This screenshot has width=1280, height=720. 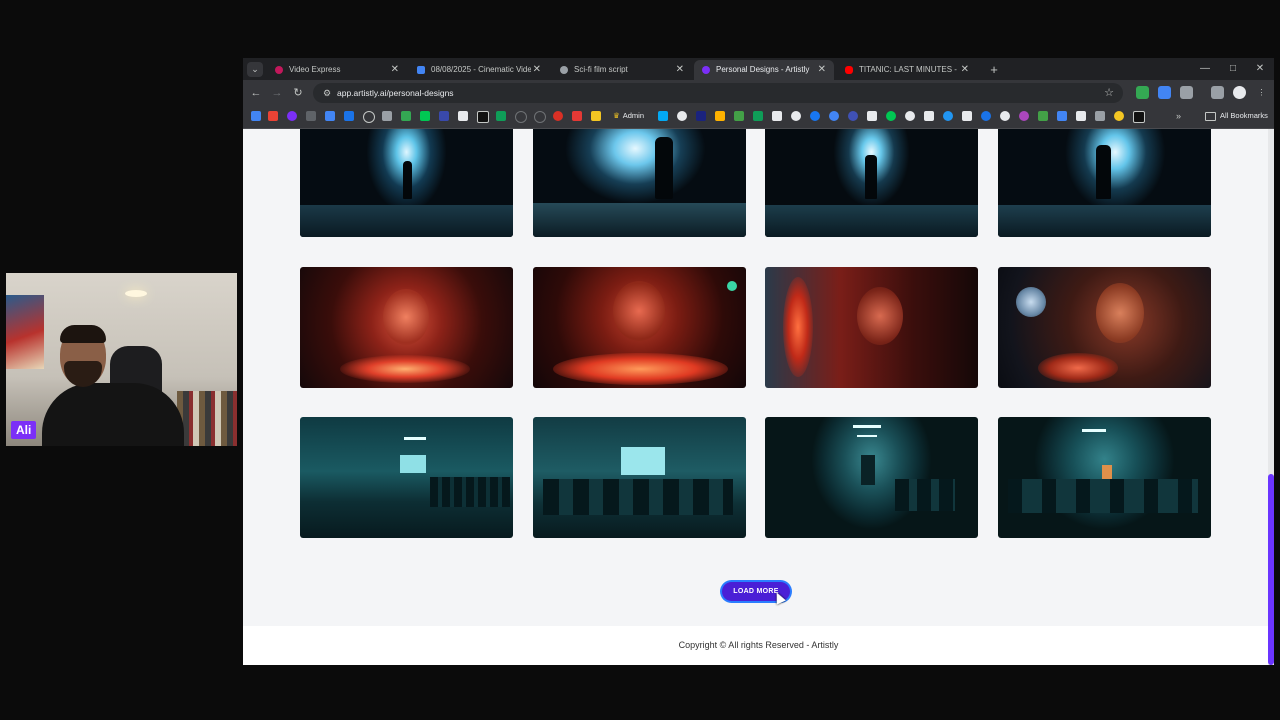 What do you see at coordinates (369, 117) in the screenshot?
I see `bookmark-7-icon` at bounding box center [369, 117].